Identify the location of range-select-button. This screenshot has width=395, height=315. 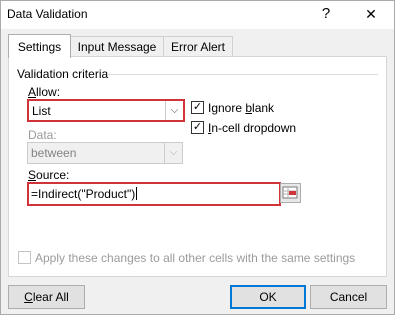
(290, 193).